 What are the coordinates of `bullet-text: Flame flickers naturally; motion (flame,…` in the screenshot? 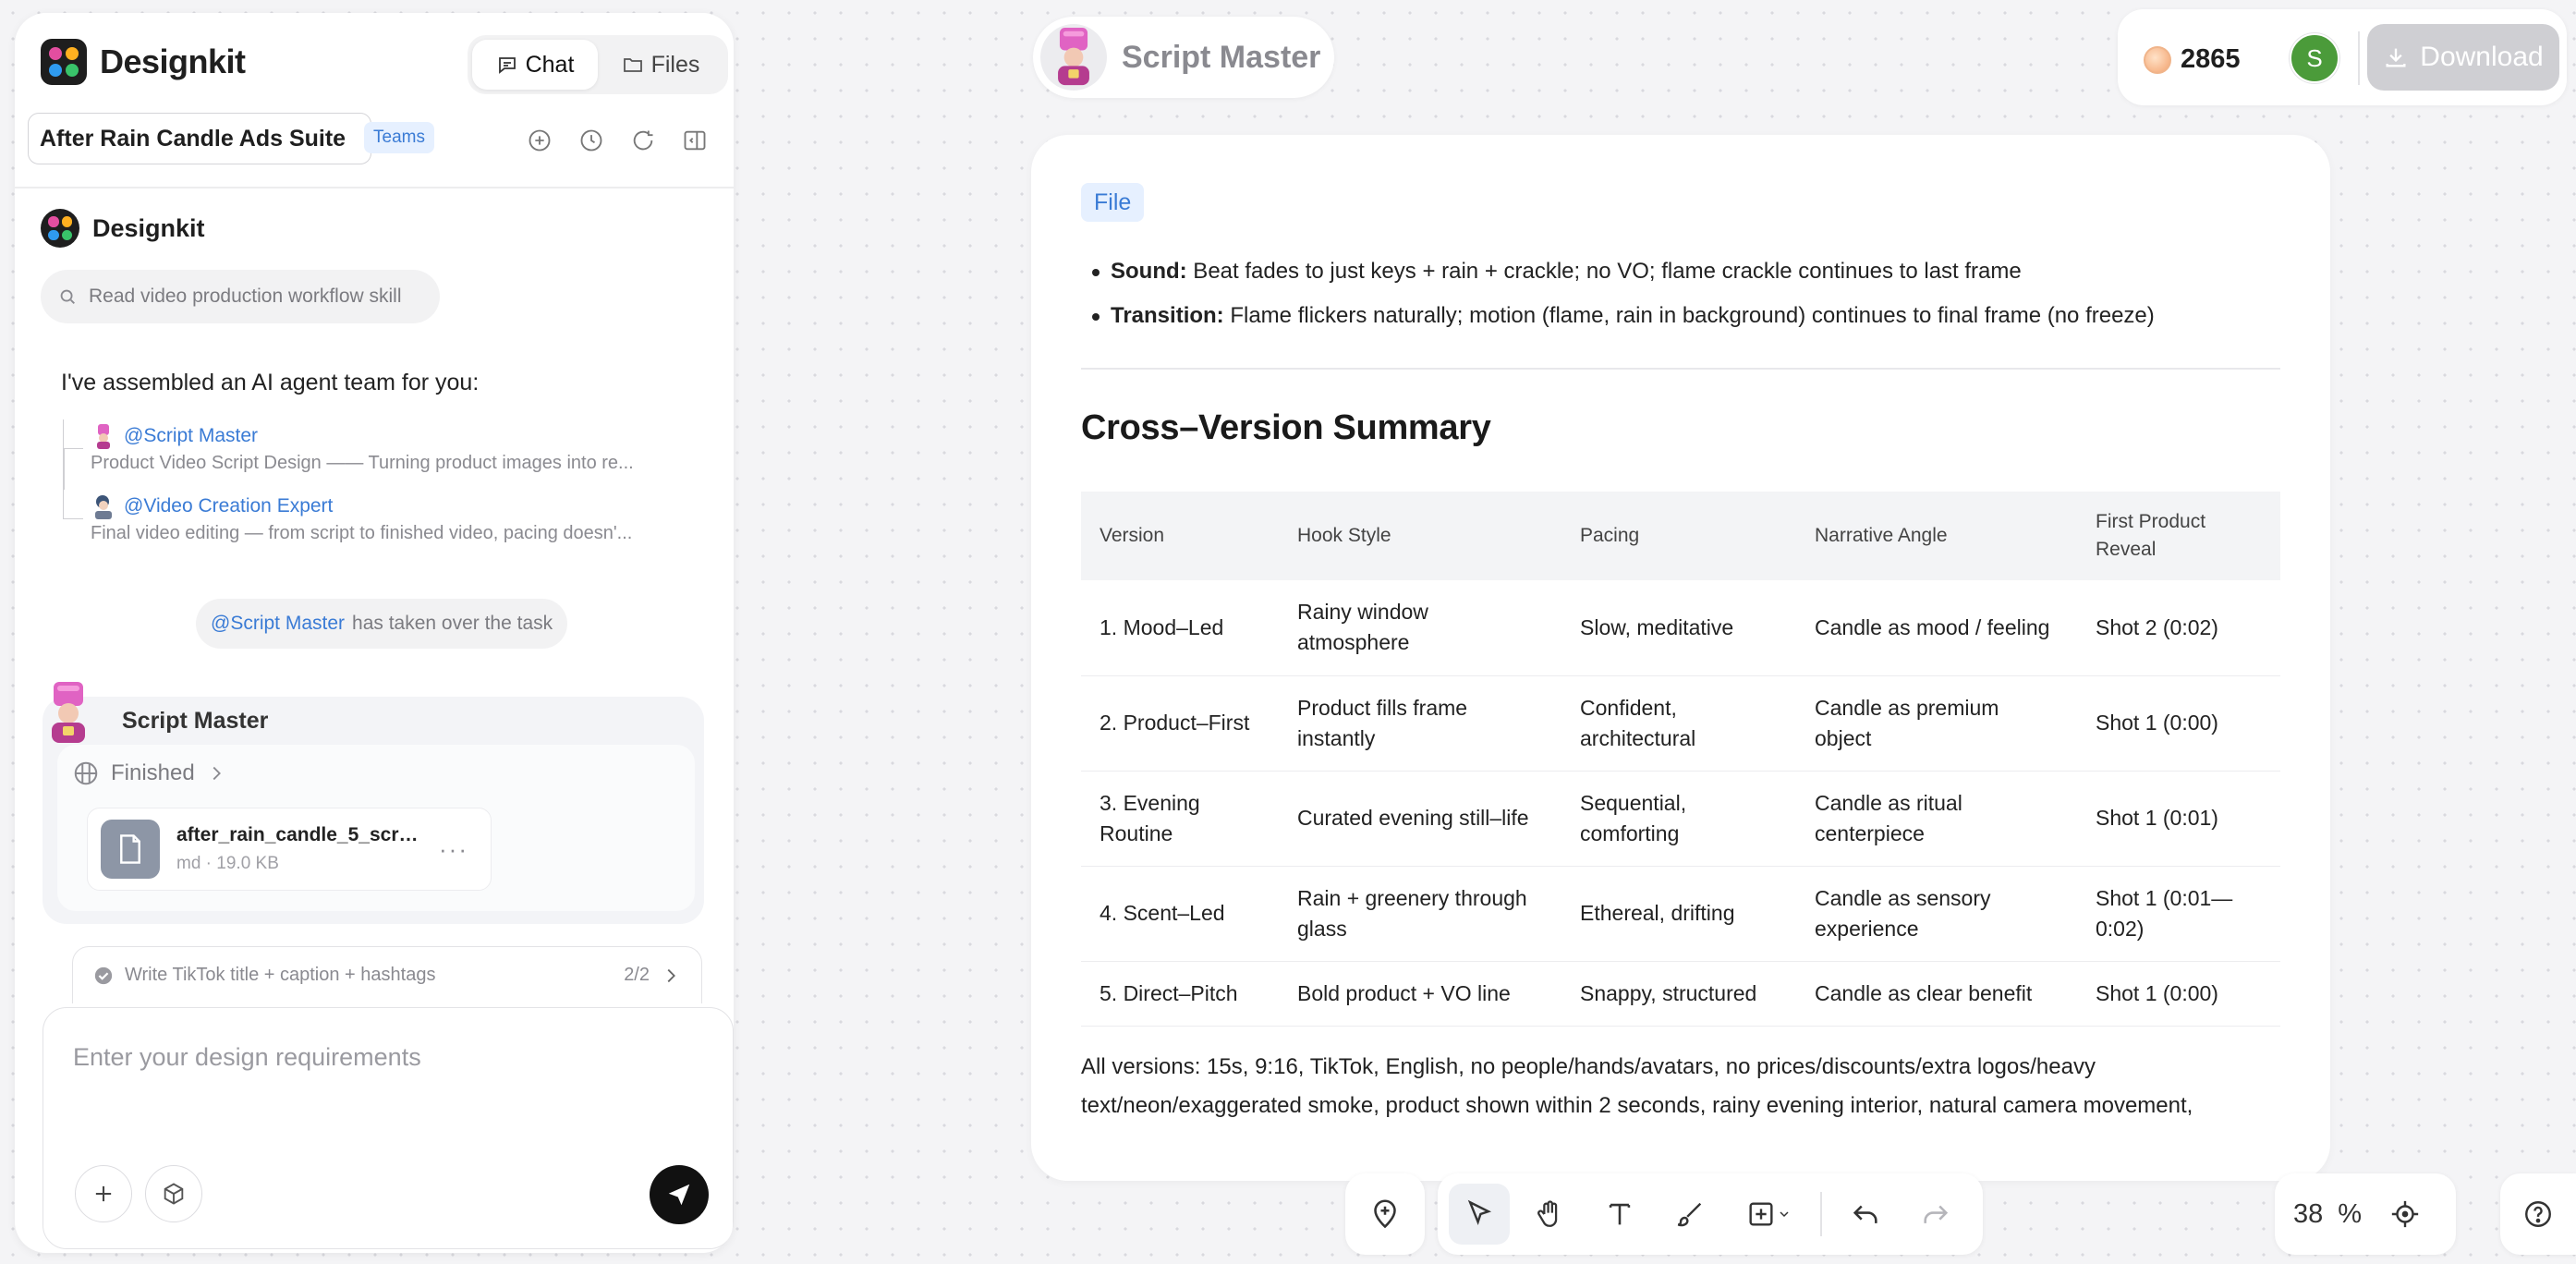 It's located at (1689, 315).